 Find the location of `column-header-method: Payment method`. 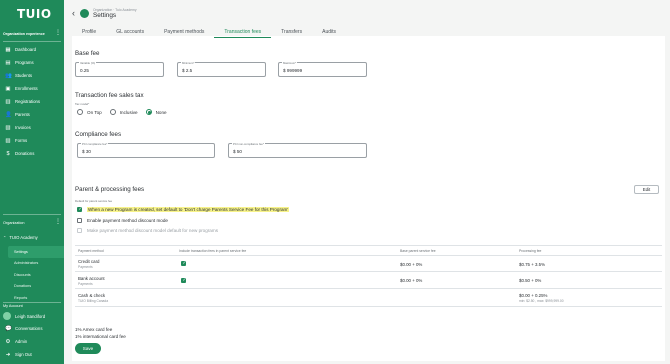

column-header-method: Payment method is located at coordinates (91, 251).